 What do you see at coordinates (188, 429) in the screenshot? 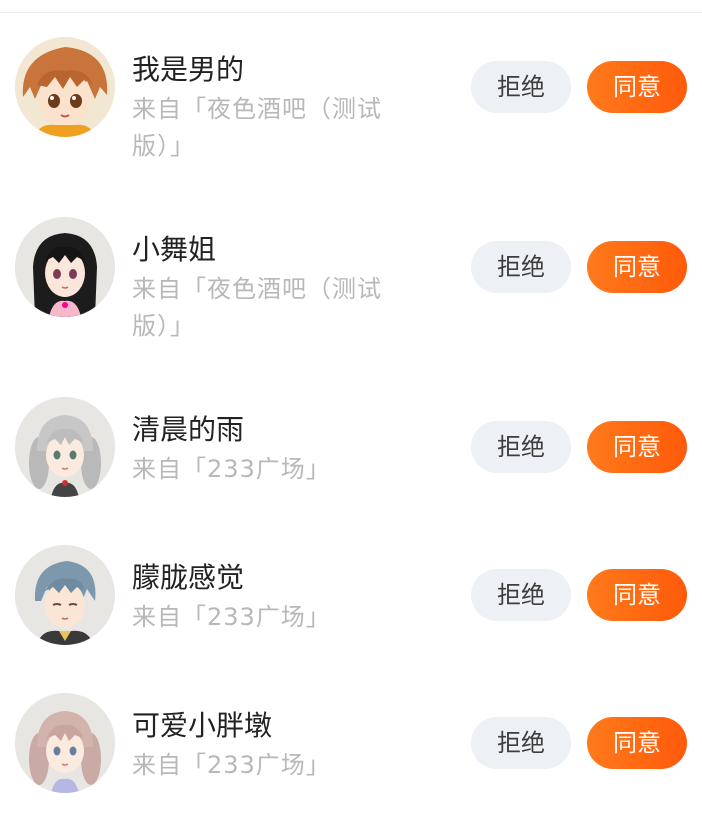
I see `requester-name: 清晨的雨` at bounding box center [188, 429].